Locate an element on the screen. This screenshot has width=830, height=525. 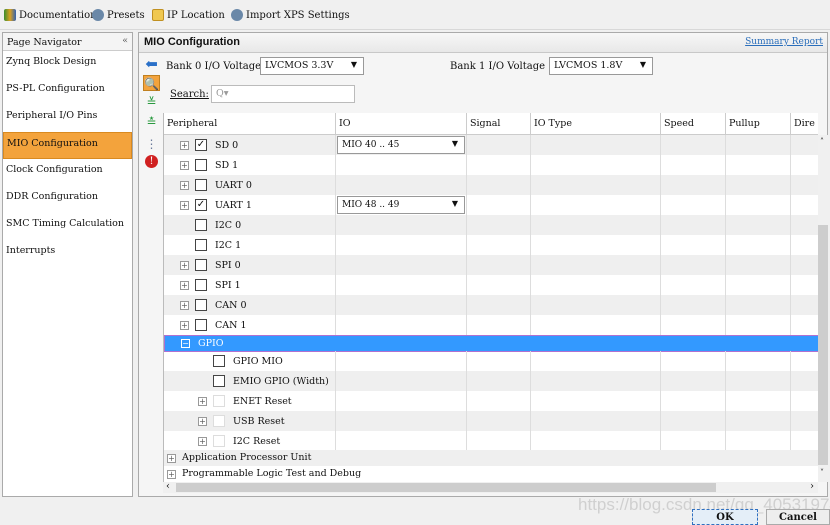
nav-item-smc-timing-calculation: SMC Timing Calculation is located at coordinates (67, 226).